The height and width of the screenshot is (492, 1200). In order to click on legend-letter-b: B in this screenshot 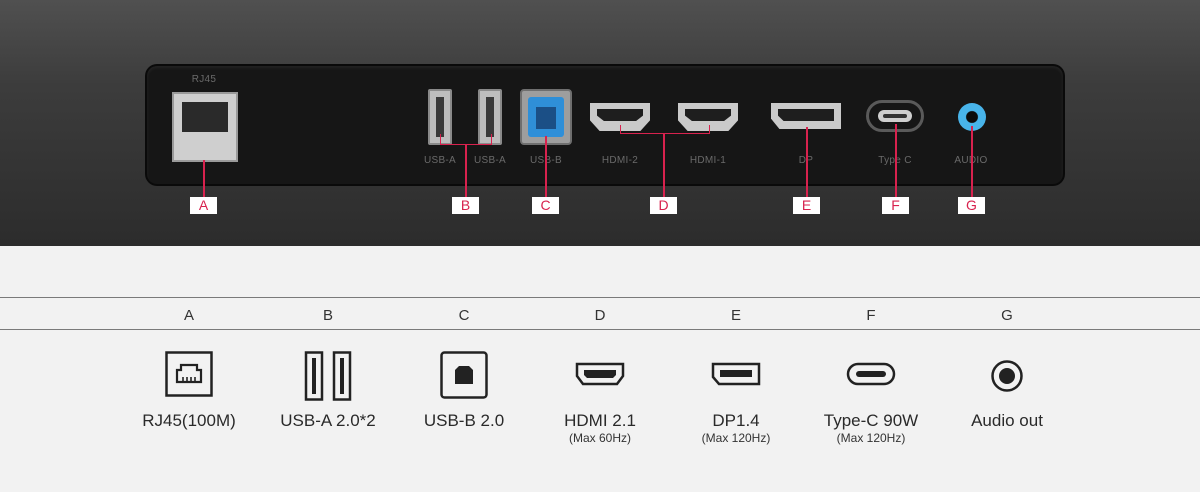, I will do `click(328, 315)`.